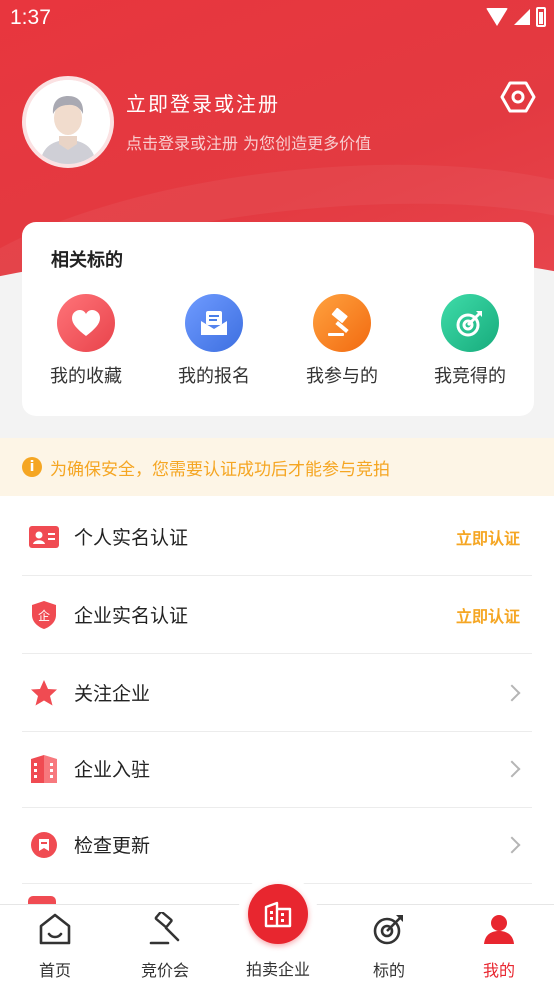 The width and height of the screenshot is (554, 984). What do you see at coordinates (277, 537) in the screenshot?
I see `personal-verification-row: 个人实名认证 立即认证` at bounding box center [277, 537].